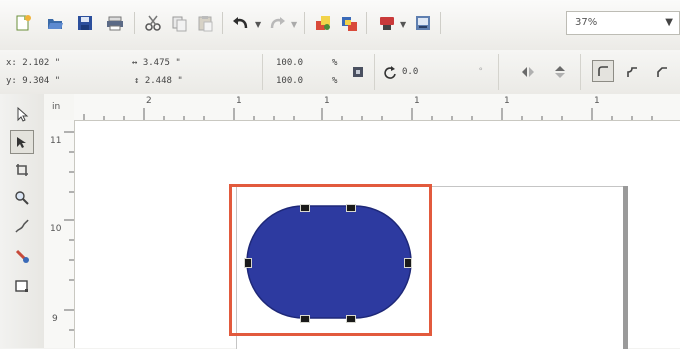 The image size is (680, 349). What do you see at coordinates (55, 319) in the screenshot?
I see `v-ruler-label: 9` at bounding box center [55, 319].